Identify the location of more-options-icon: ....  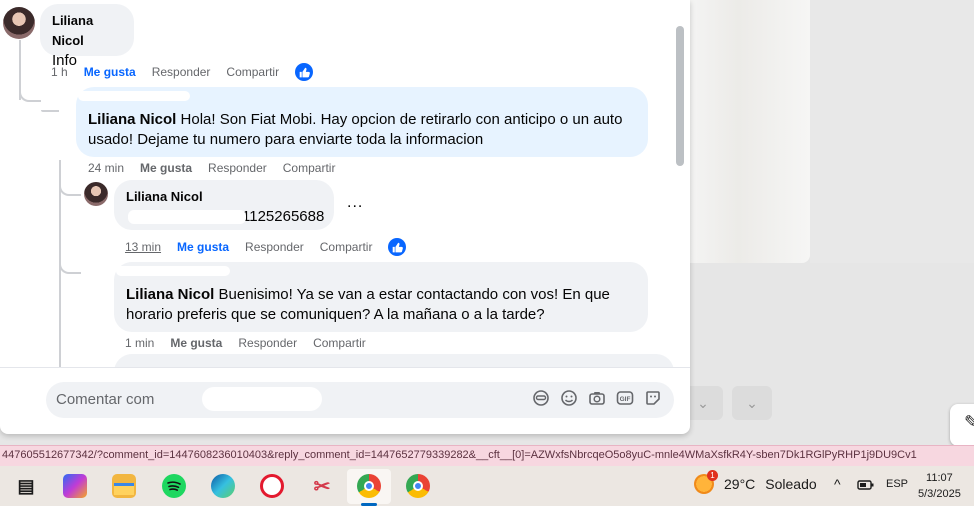
(355, 203).